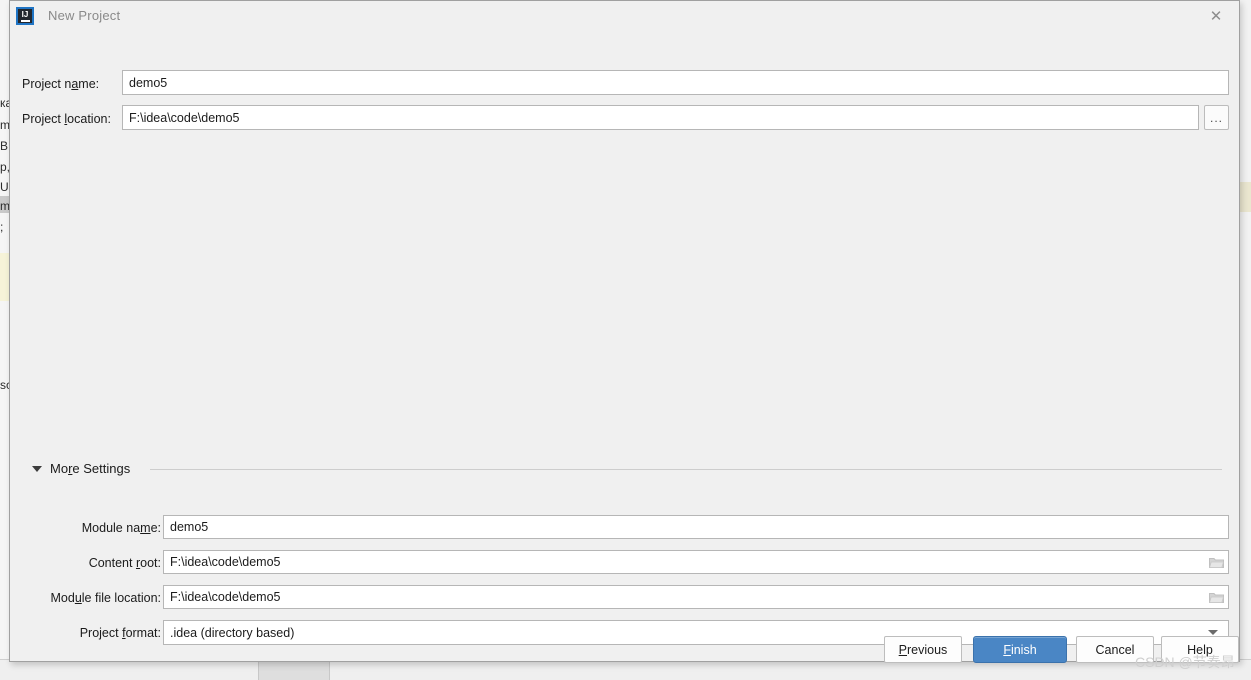 The width and height of the screenshot is (1251, 680). What do you see at coordinates (121, 598) in the screenshot?
I see `module-file-location-label-suffix: le file location:` at bounding box center [121, 598].